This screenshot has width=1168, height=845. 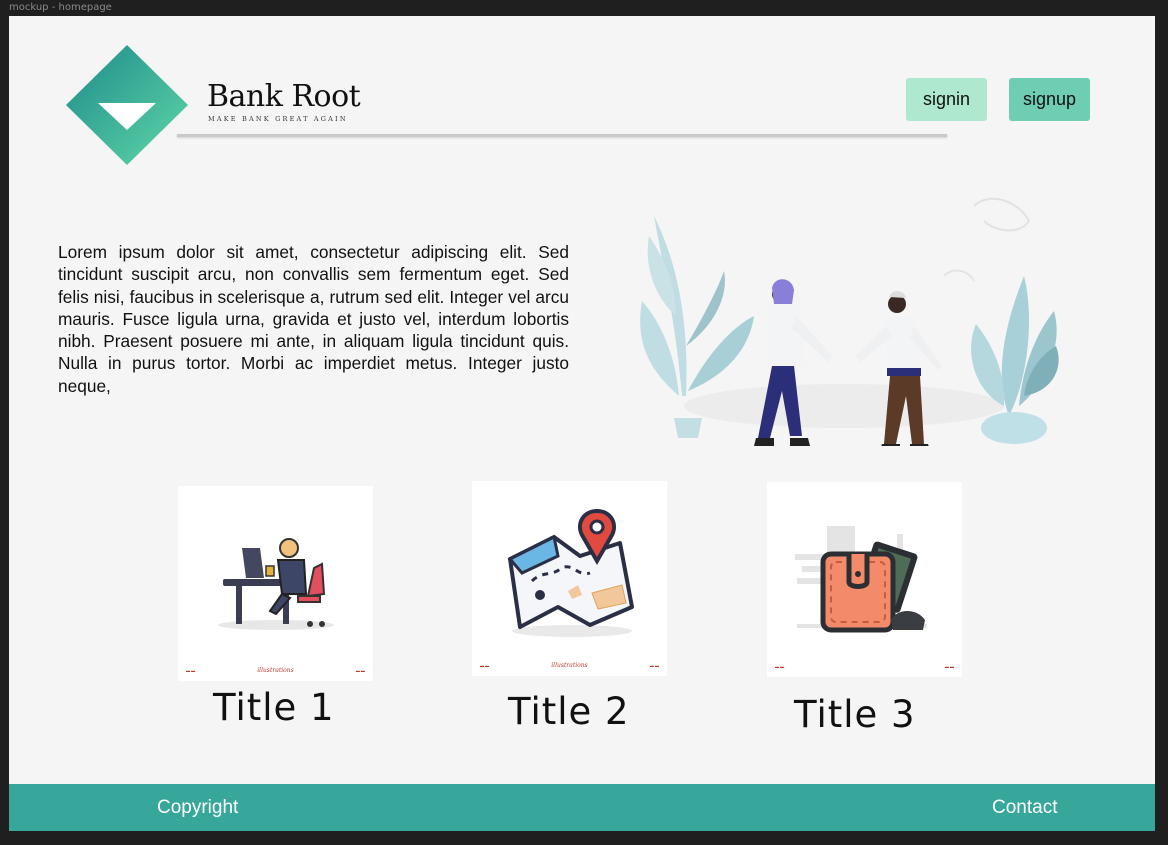 I want to click on handshake-illustration, so click(x=849, y=321).